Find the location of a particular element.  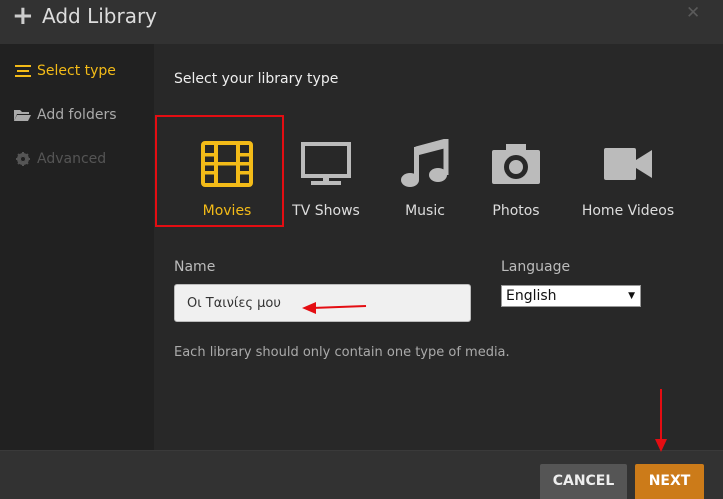

library-type-tv-shows: TV Shows is located at coordinates (326, 171).